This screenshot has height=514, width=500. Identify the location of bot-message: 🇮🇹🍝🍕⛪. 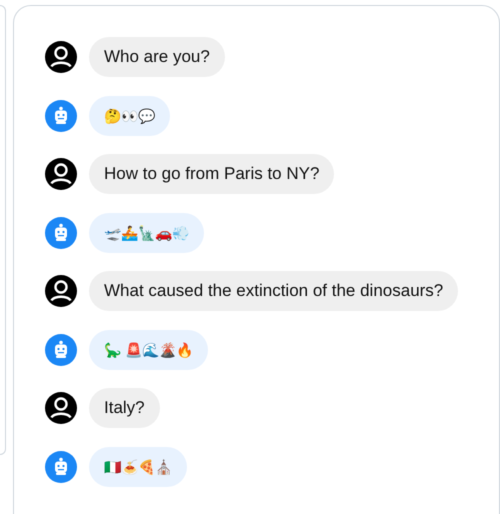
(138, 466).